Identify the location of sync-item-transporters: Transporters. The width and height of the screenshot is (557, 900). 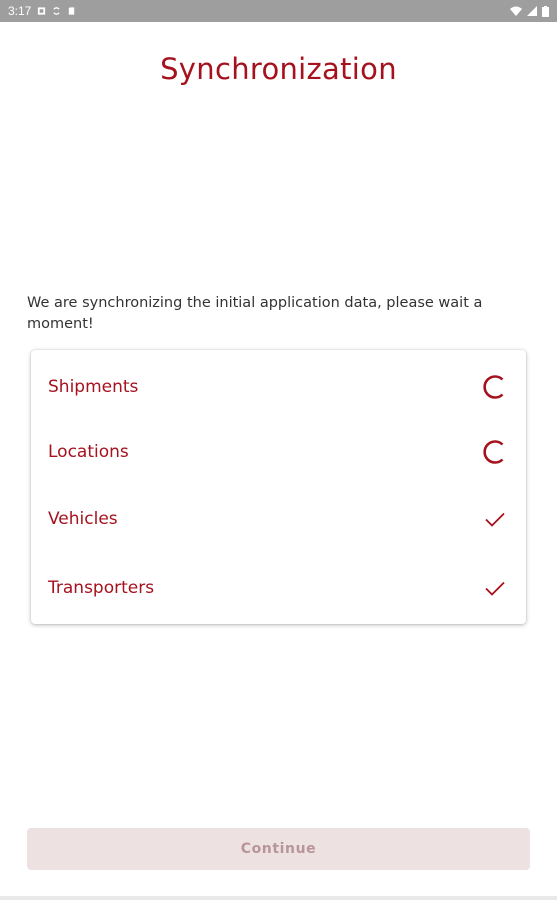
(278, 588).